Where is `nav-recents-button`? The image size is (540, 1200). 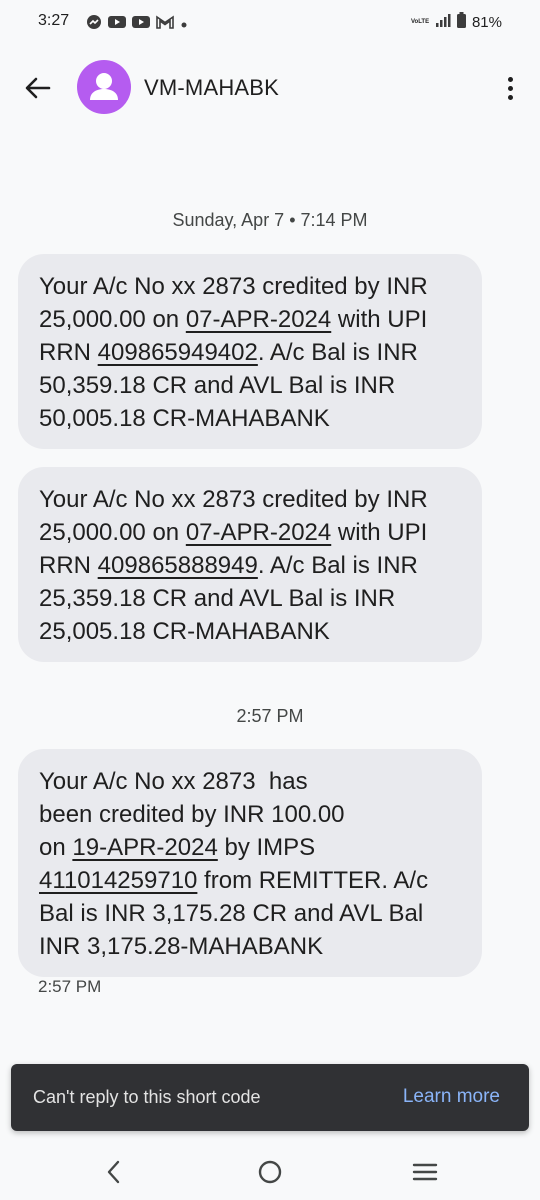 nav-recents-button is located at coordinates (425, 1172).